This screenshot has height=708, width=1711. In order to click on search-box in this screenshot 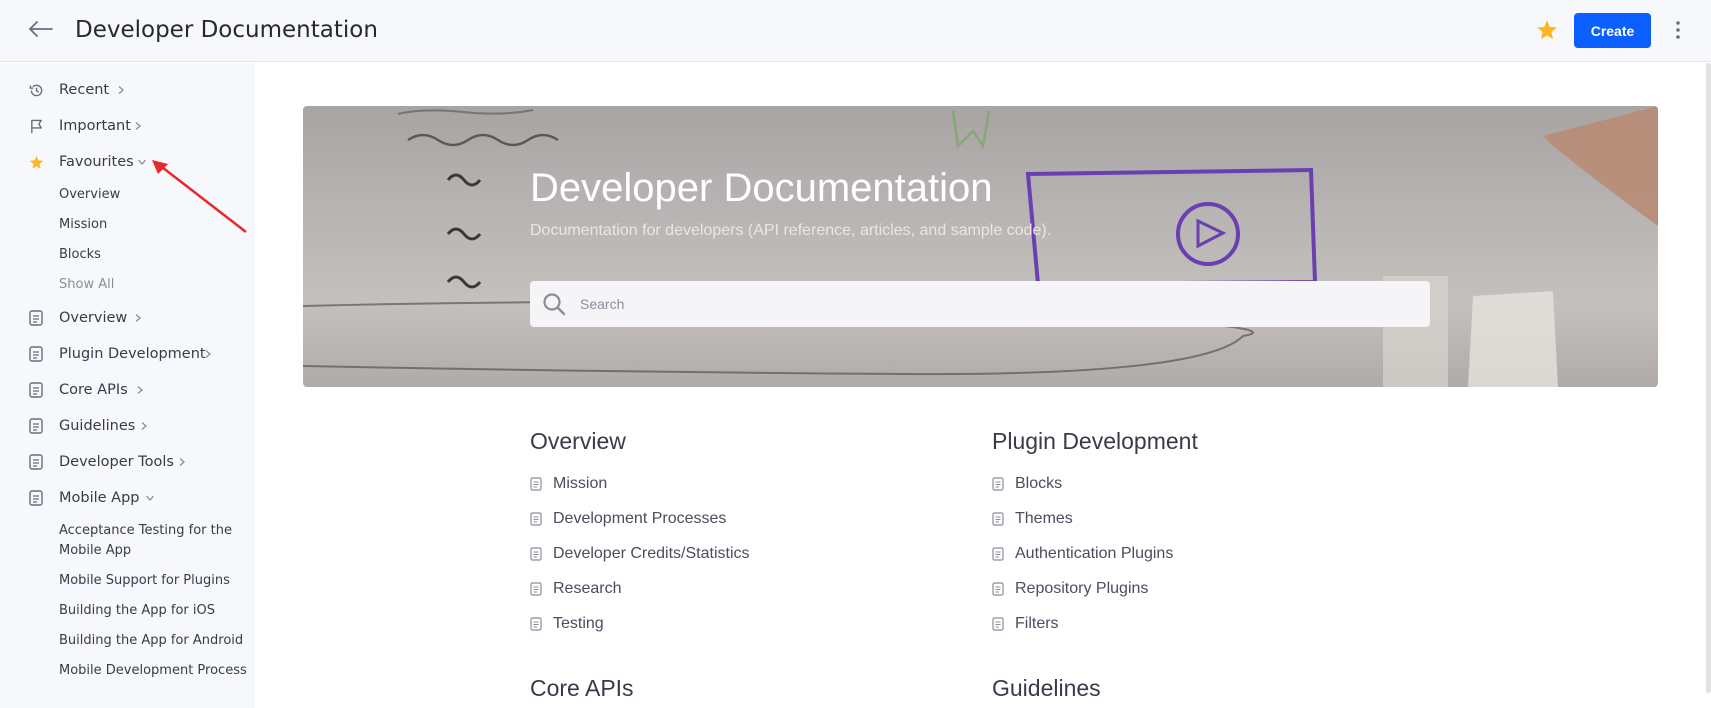, I will do `click(980, 304)`.